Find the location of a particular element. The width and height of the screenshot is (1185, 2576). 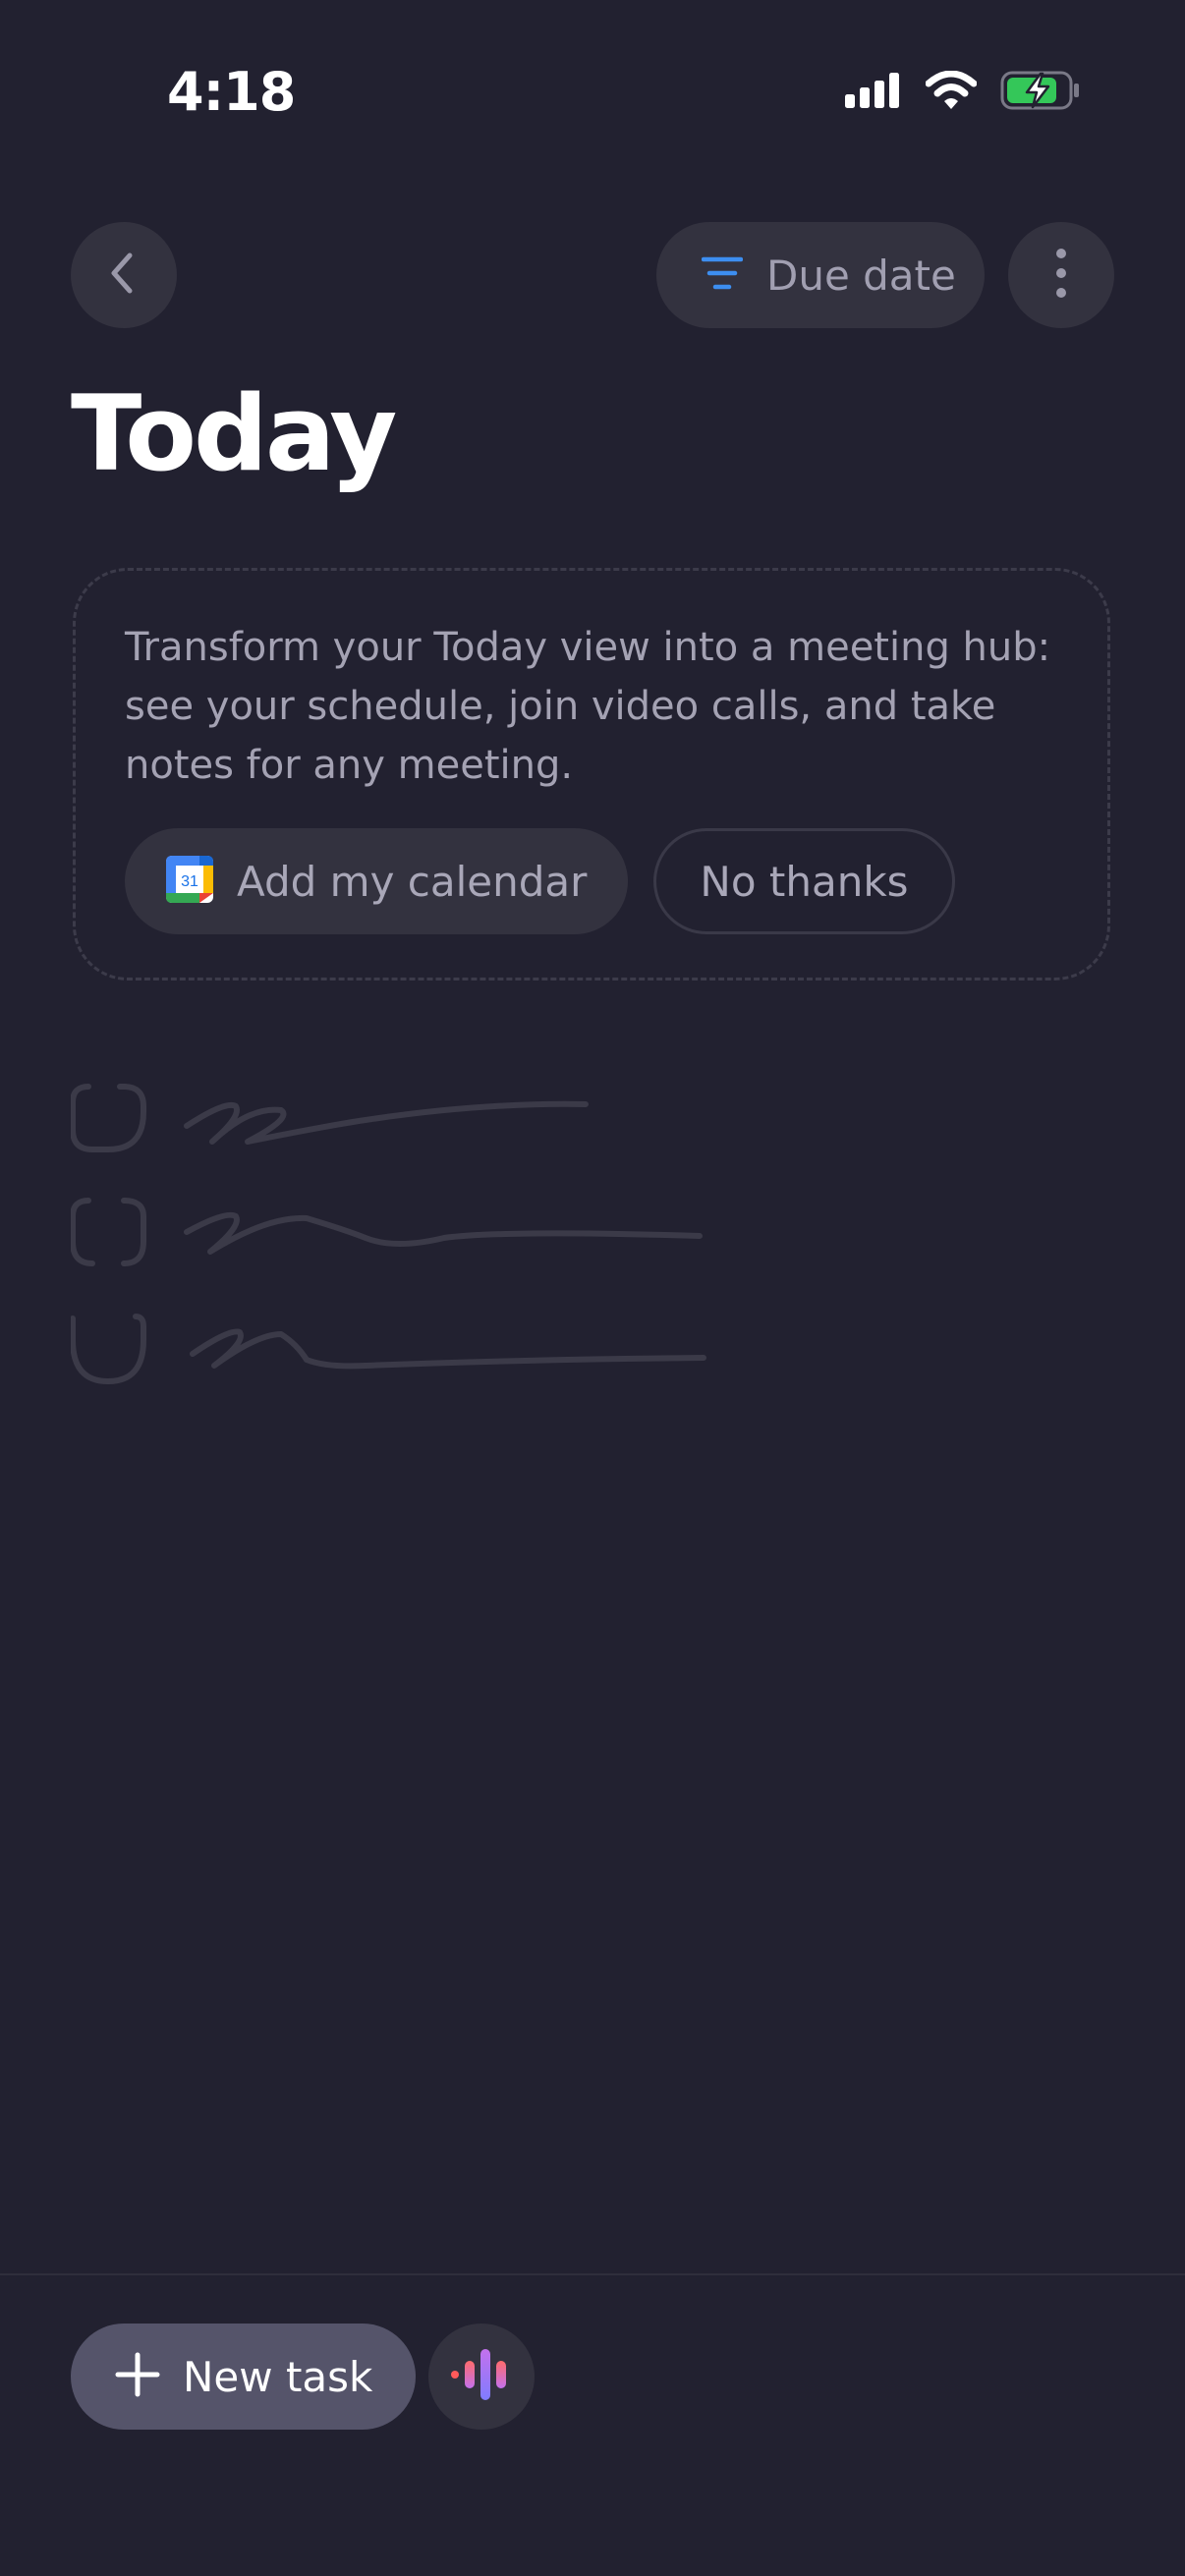

wifi-icon is located at coordinates (952, 92).